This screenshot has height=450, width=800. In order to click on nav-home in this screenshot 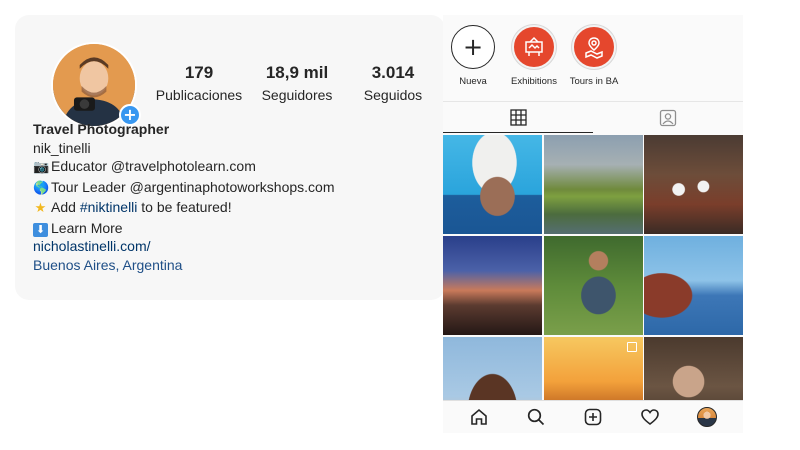, I will do `click(479, 417)`.